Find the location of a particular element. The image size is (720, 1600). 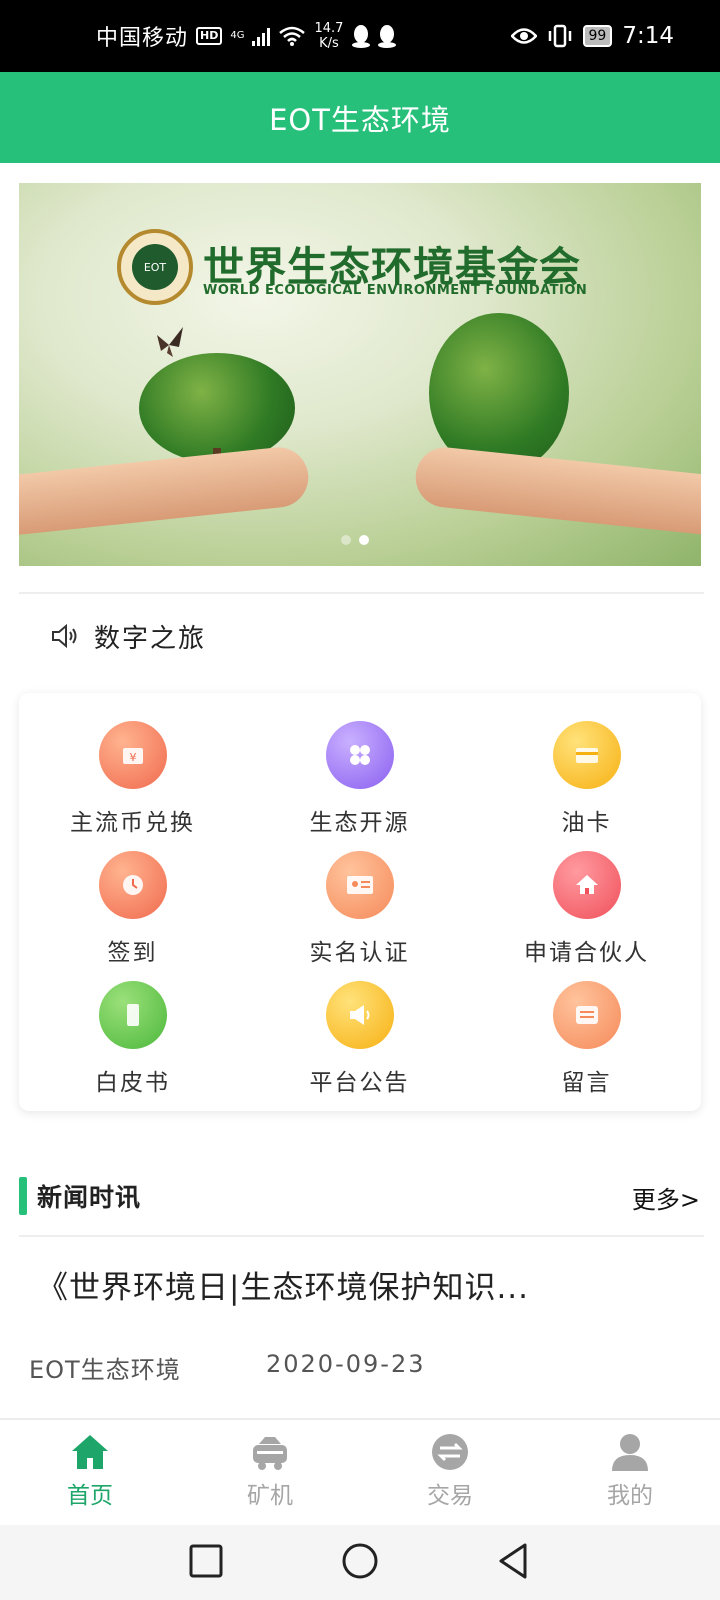

grid-item-exchange: ¥ 主流币兑换 is located at coordinates (132, 779).